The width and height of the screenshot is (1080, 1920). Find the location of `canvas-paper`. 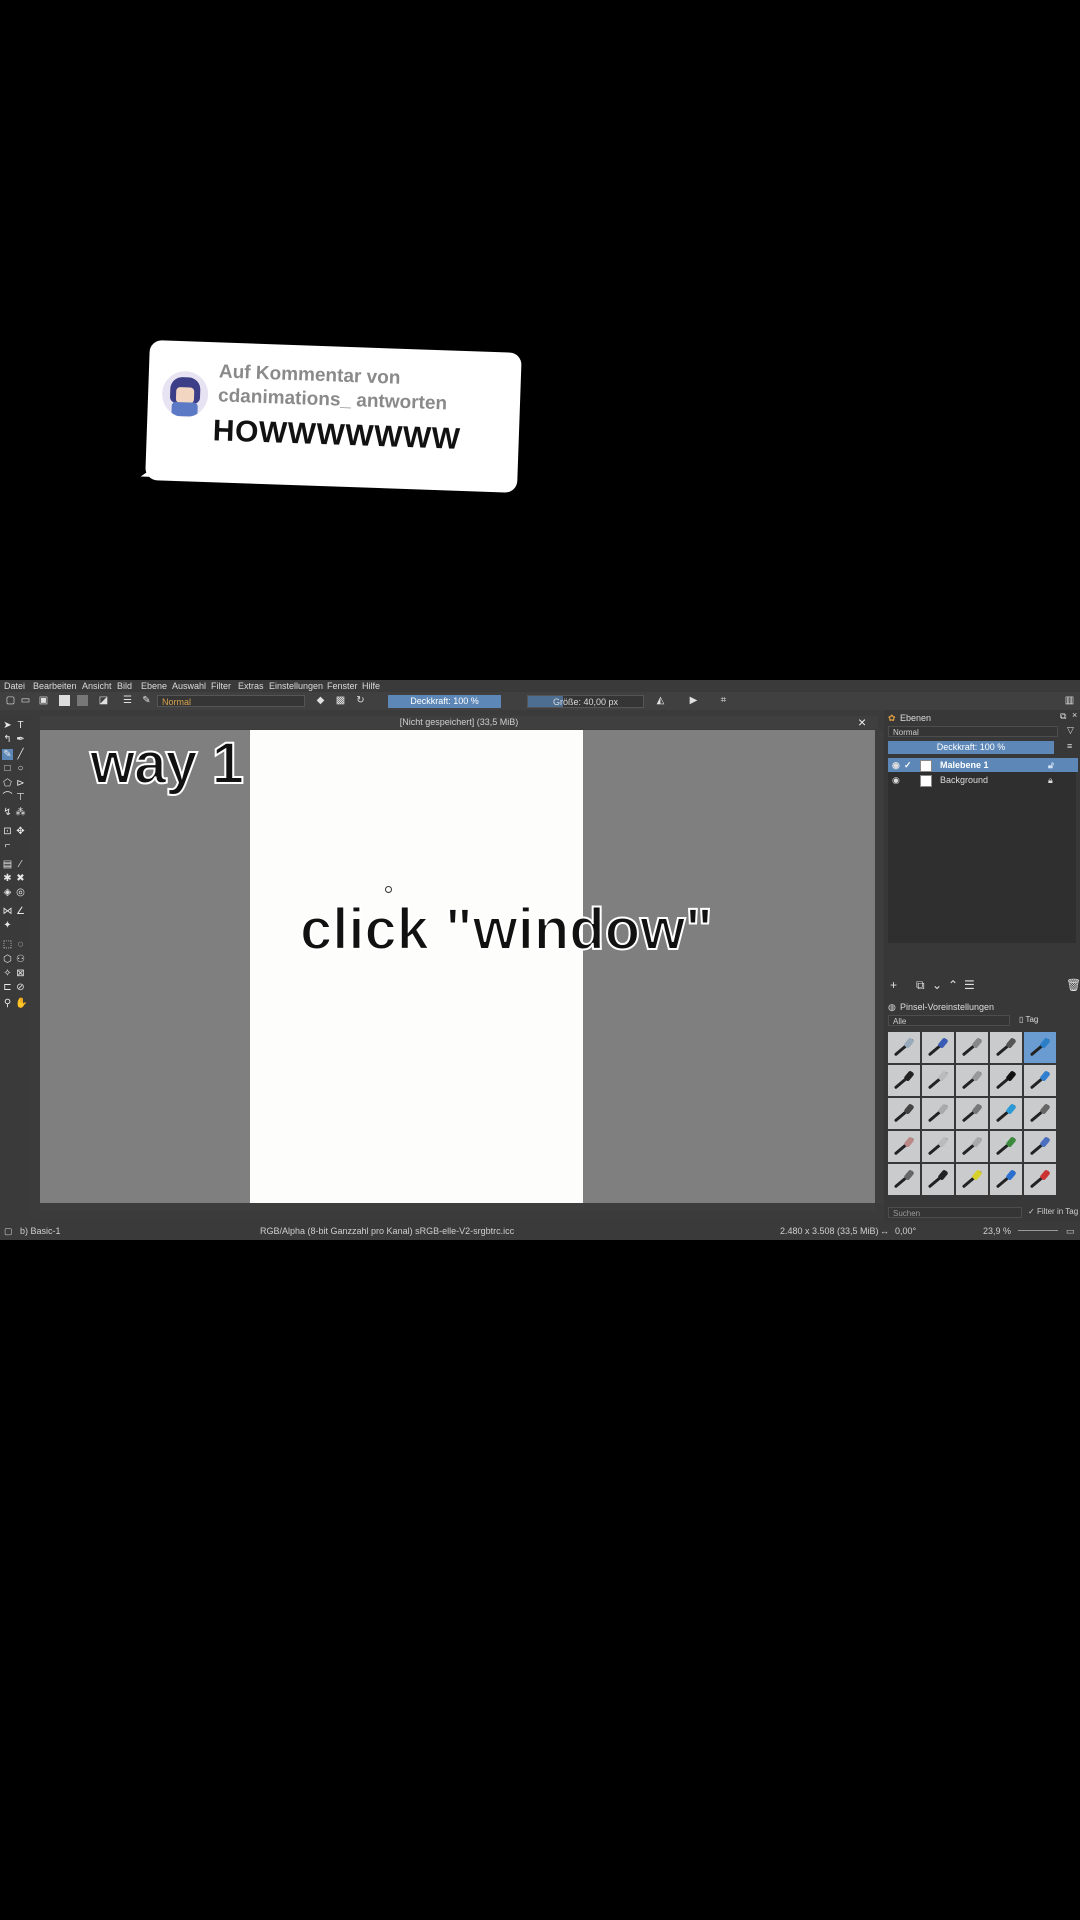

canvas-paper is located at coordinates (416, 966).